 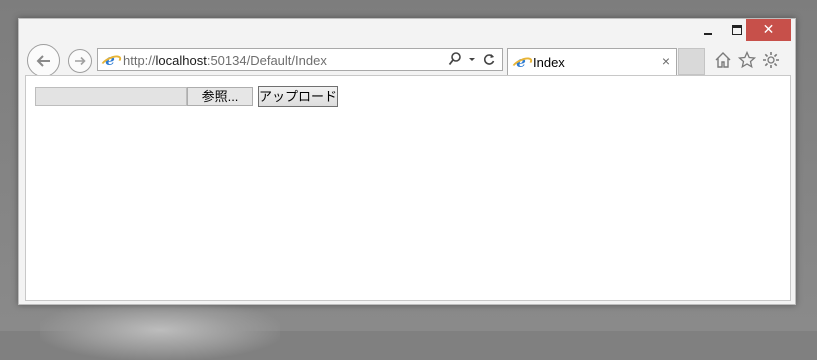 What do you see at coordinates (691, 61) in the screenshot?
I see `new-tab-button` at bounding box center [691, 61].